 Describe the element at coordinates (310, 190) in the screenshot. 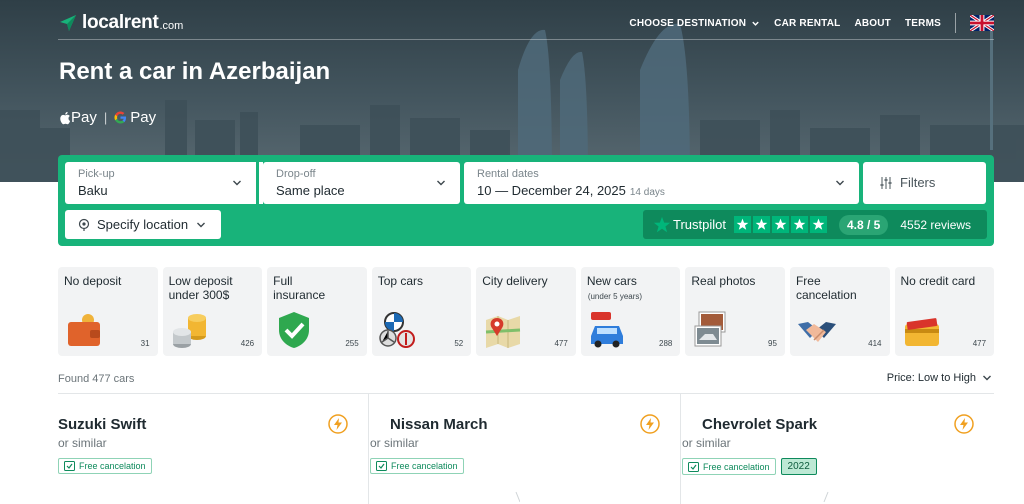

I see `dropoff-value: Same place` at that location.